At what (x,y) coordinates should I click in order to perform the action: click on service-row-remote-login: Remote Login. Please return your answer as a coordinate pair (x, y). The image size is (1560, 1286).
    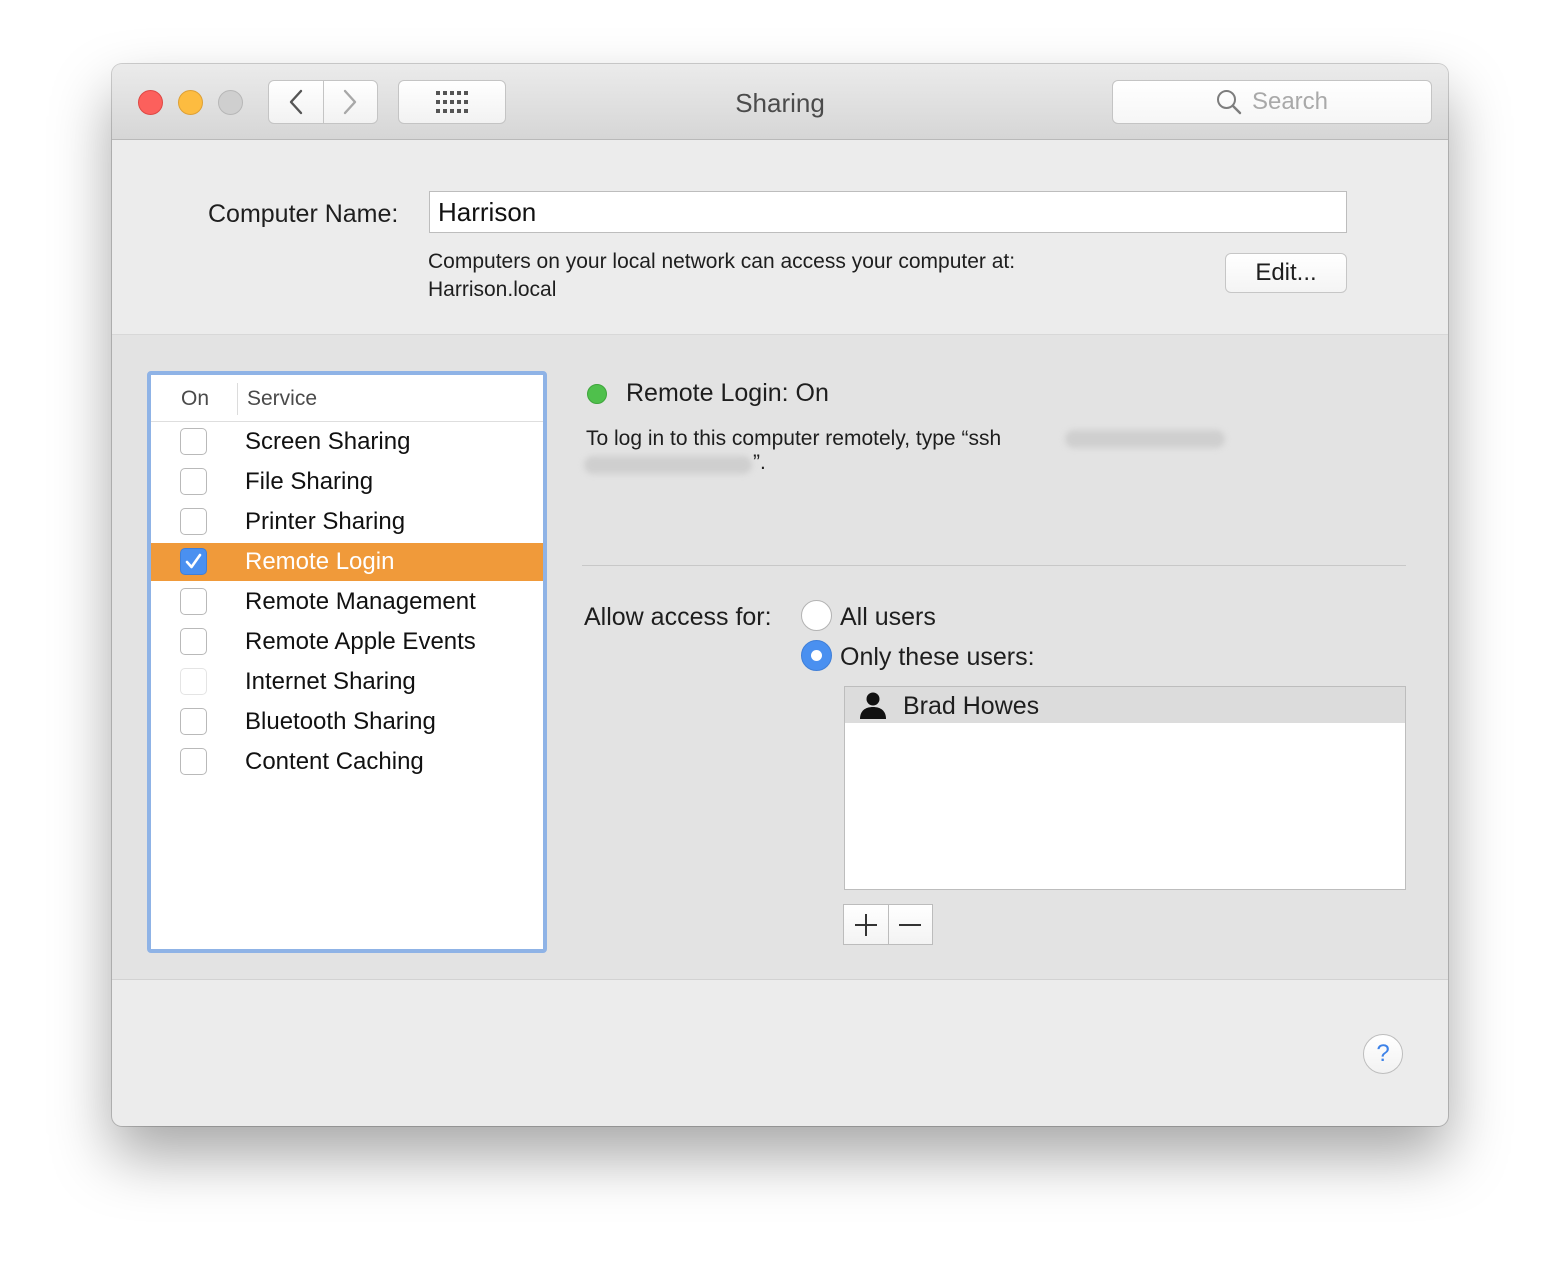
    Looking at the image, I should click on (347, 562).